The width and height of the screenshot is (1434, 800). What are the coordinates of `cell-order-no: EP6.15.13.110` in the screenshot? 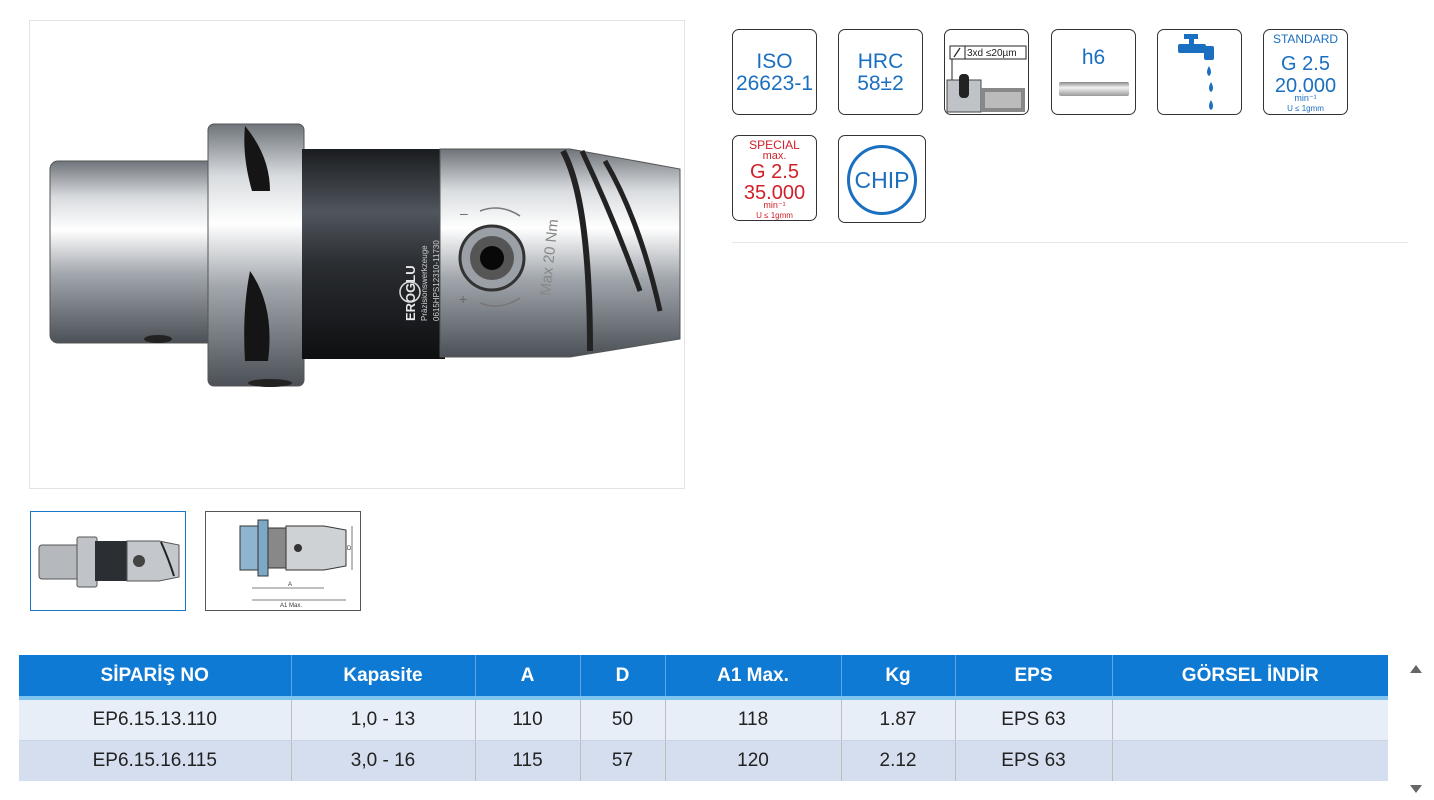 It's located at (155, 719).